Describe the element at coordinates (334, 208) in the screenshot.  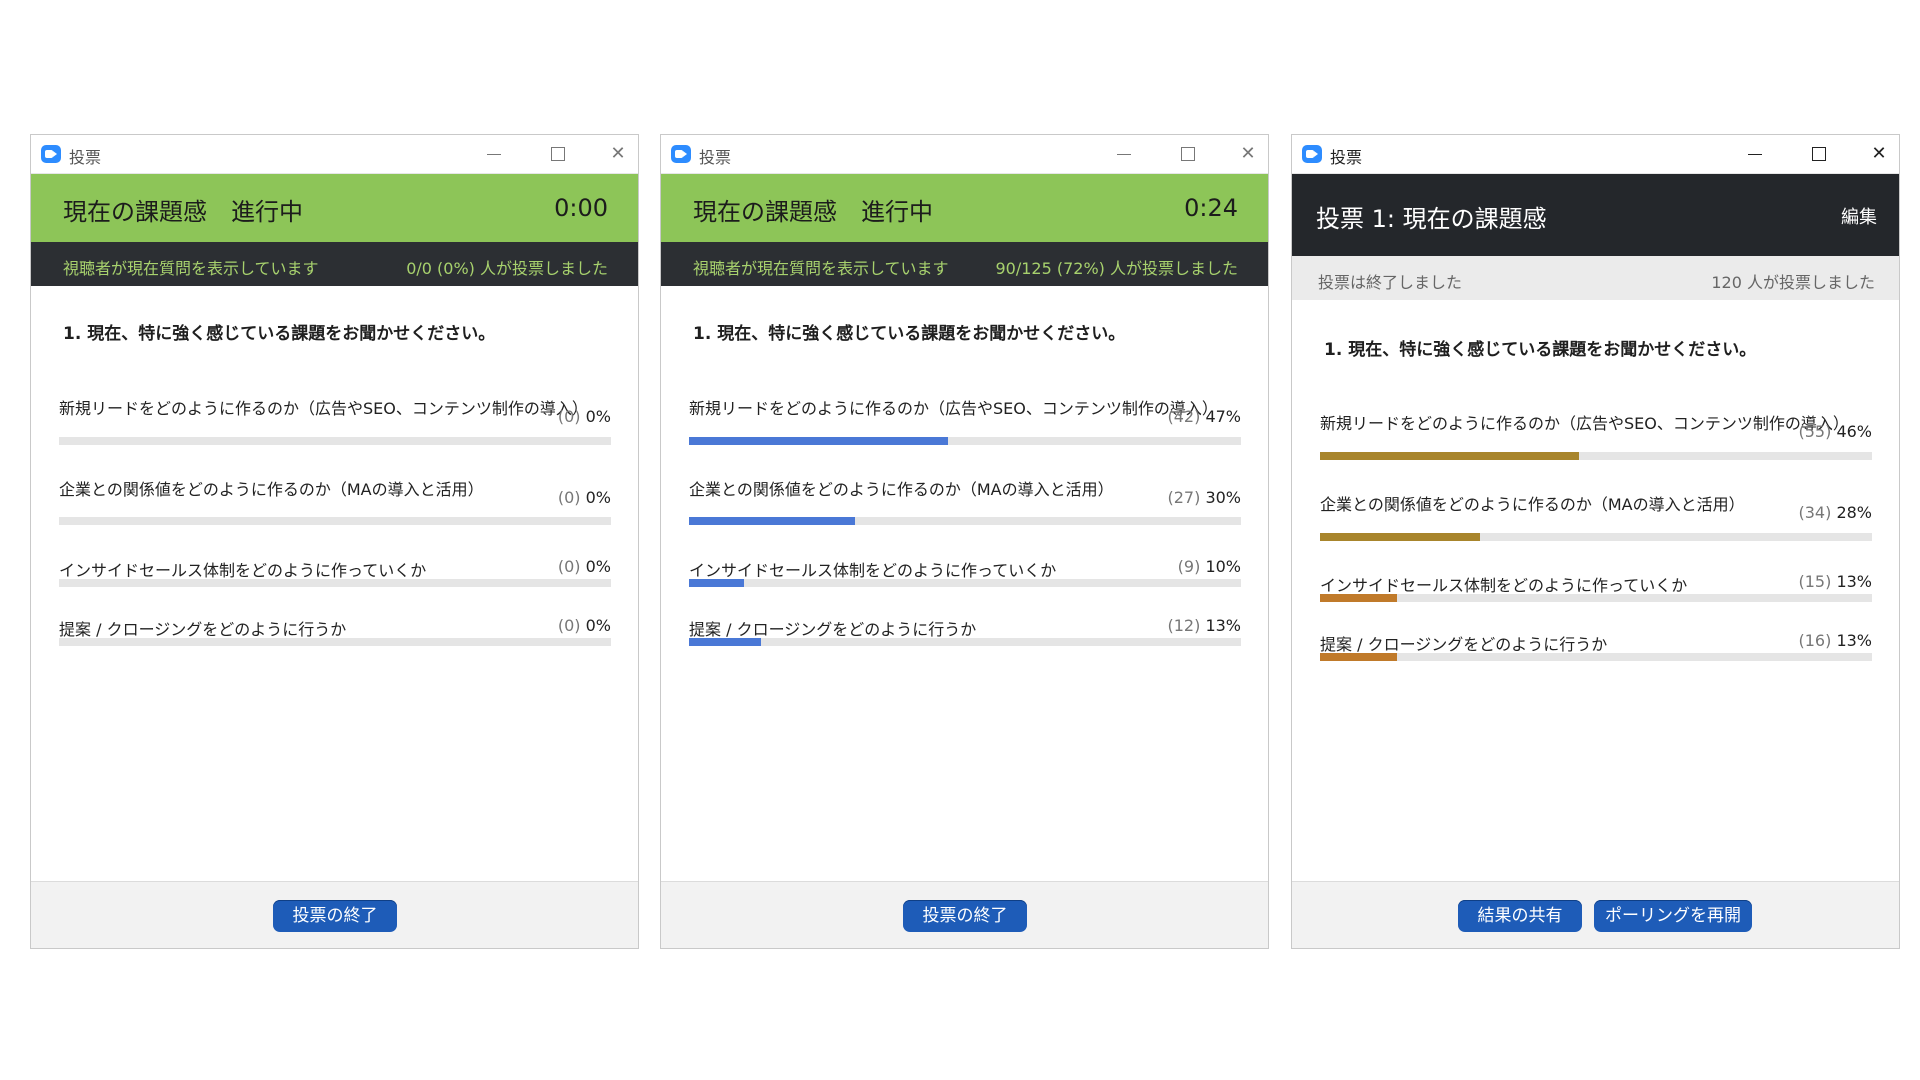
I see `poll-header: 現在の課題感 進行中 0:00` at that location.